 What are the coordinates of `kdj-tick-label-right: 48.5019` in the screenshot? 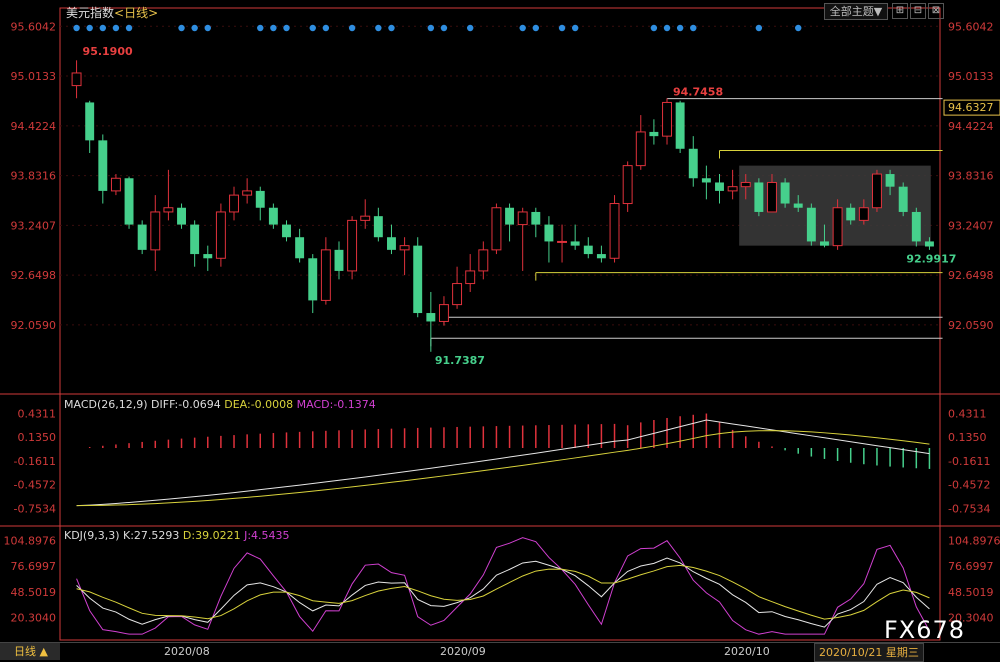 It's located at (971, 592).